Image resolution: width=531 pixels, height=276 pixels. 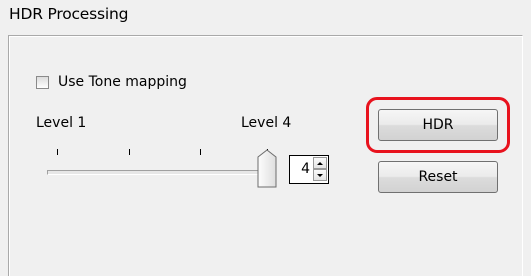 I want to click on spin-up-button, so click(x=320, y=163).